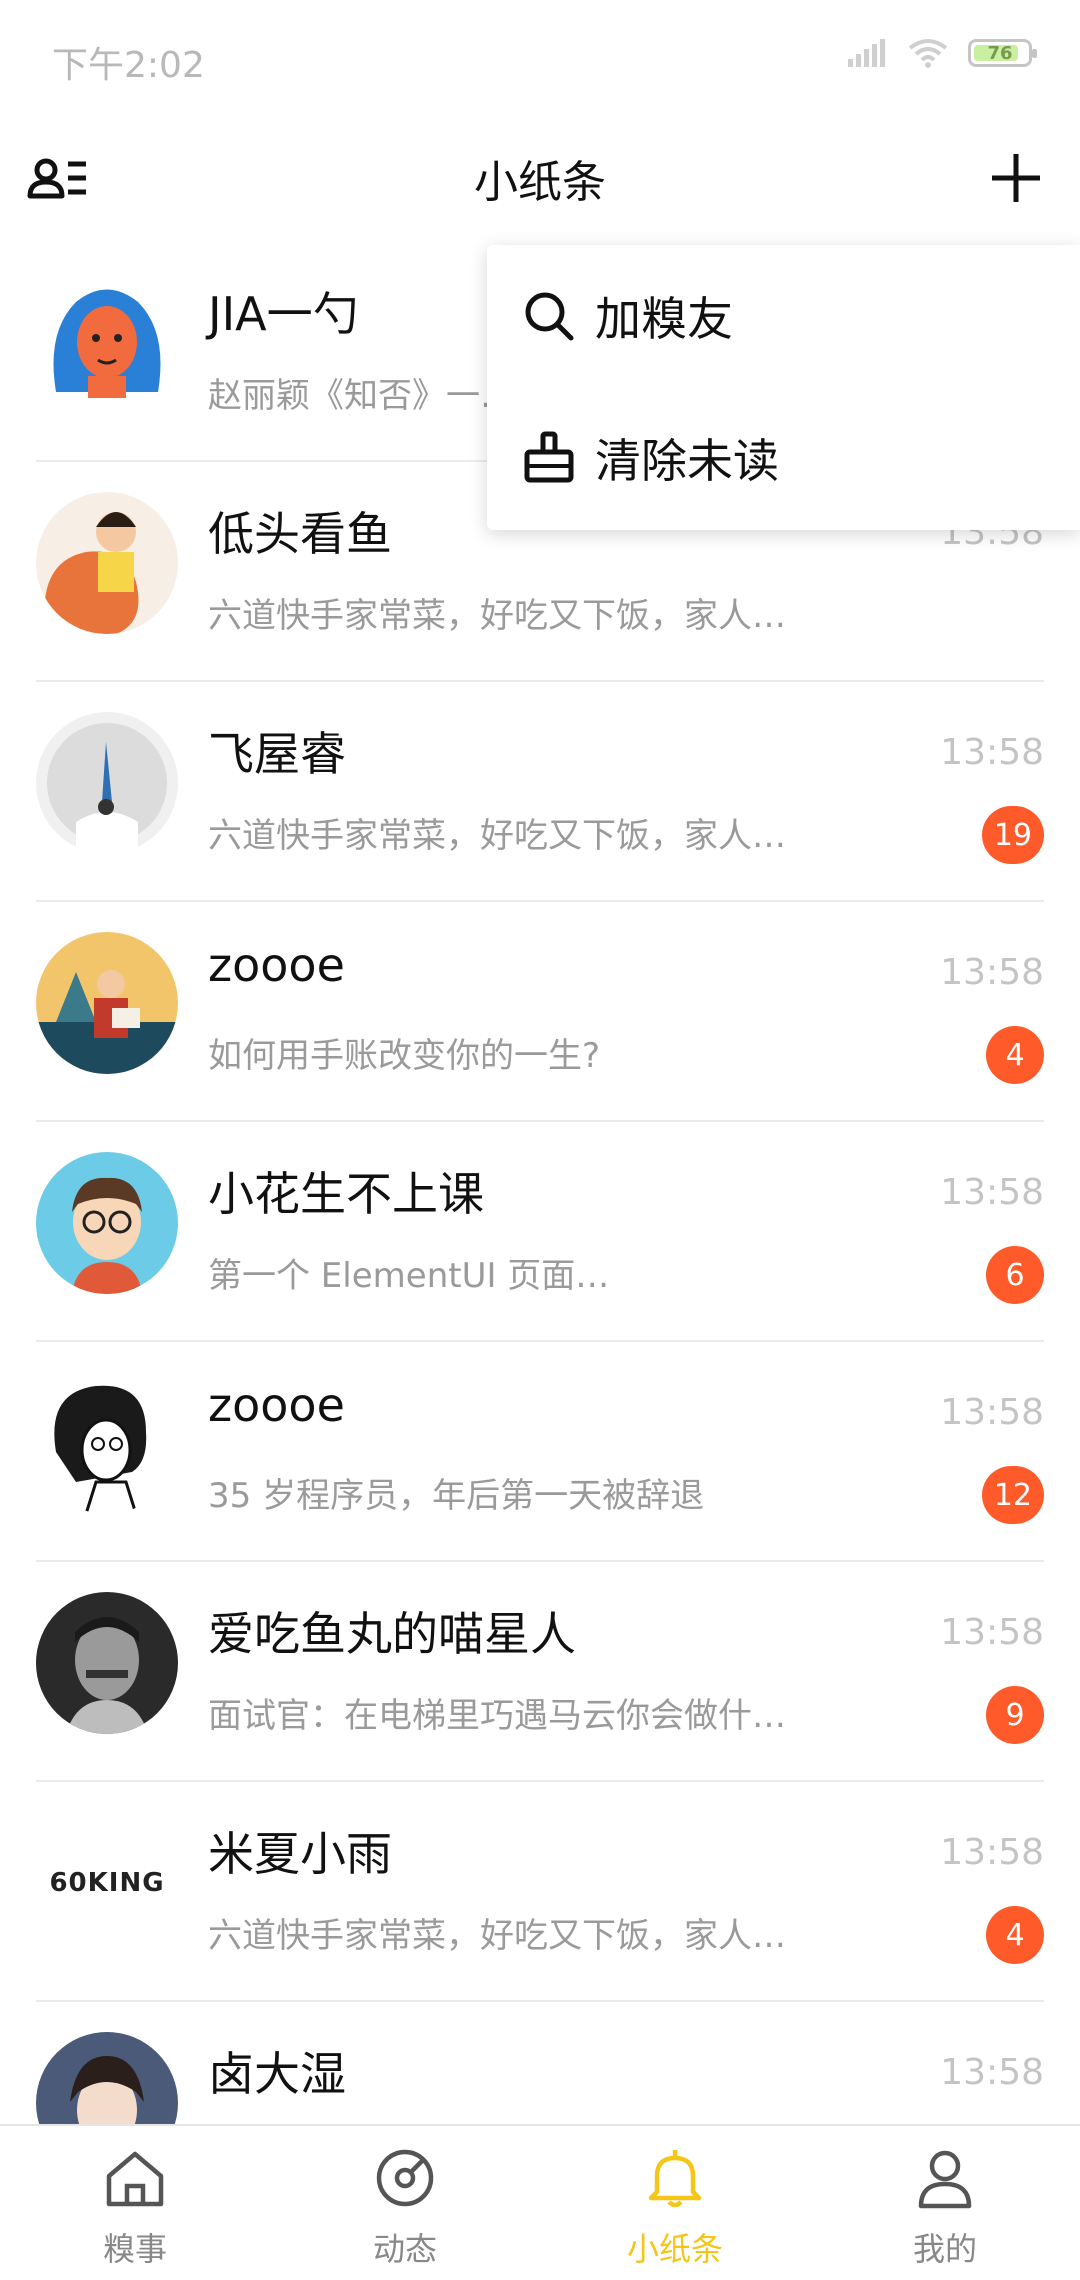  I want to click on status-icons: 76, so click(942, 53).